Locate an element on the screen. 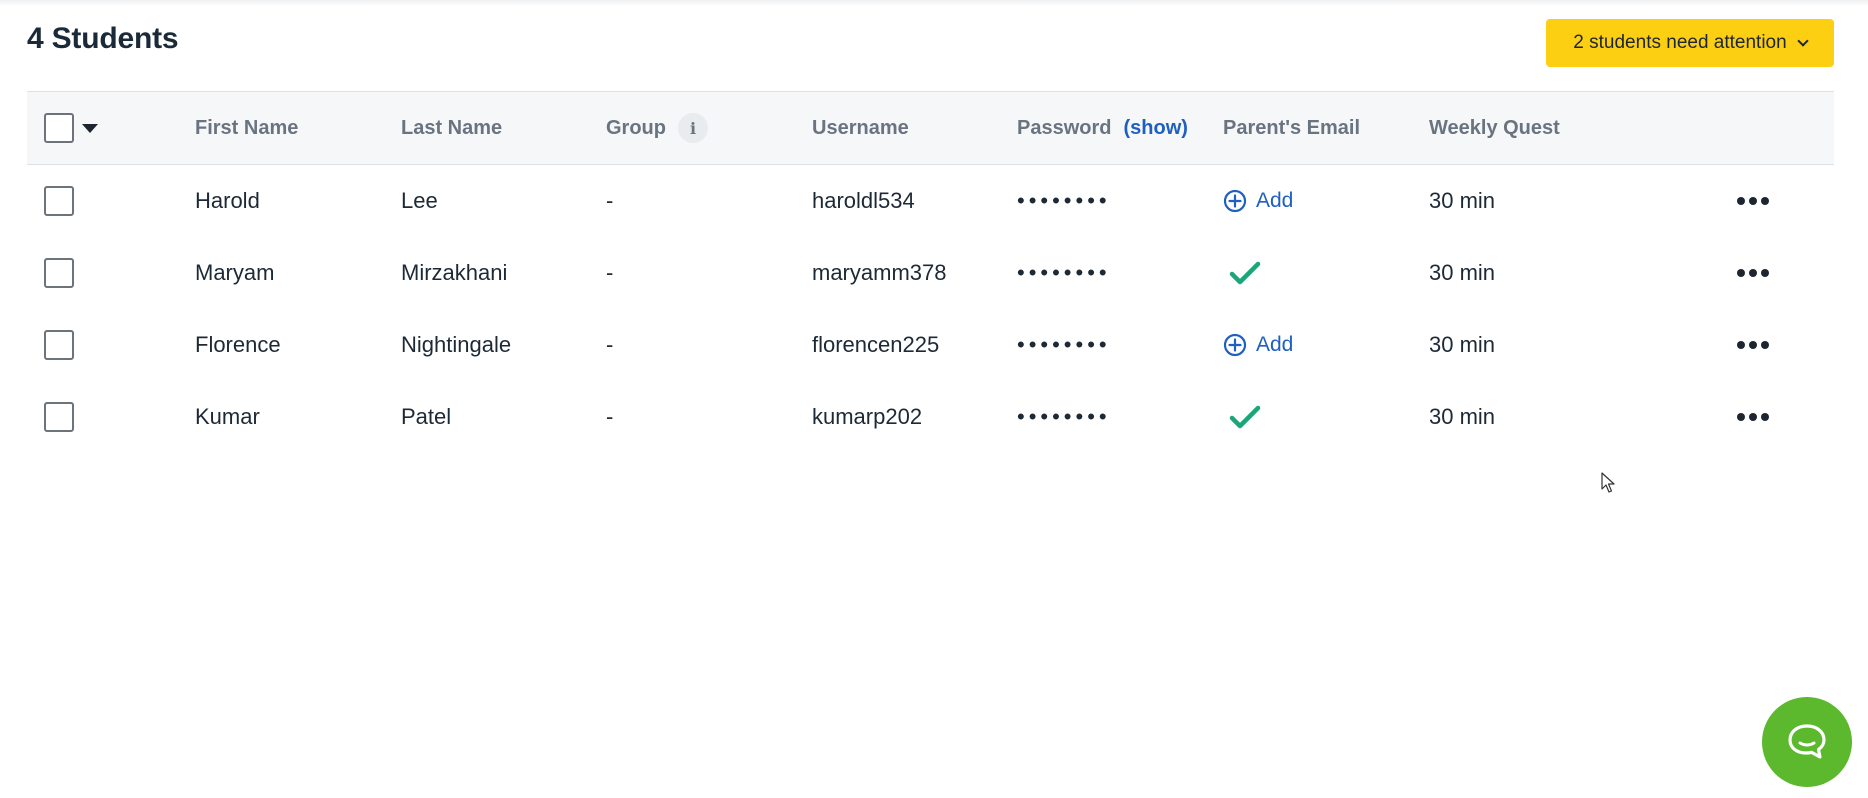 The width and height of the screenshot is (1868, 798). select-all-checkbox is located at coordinates (59, 128).